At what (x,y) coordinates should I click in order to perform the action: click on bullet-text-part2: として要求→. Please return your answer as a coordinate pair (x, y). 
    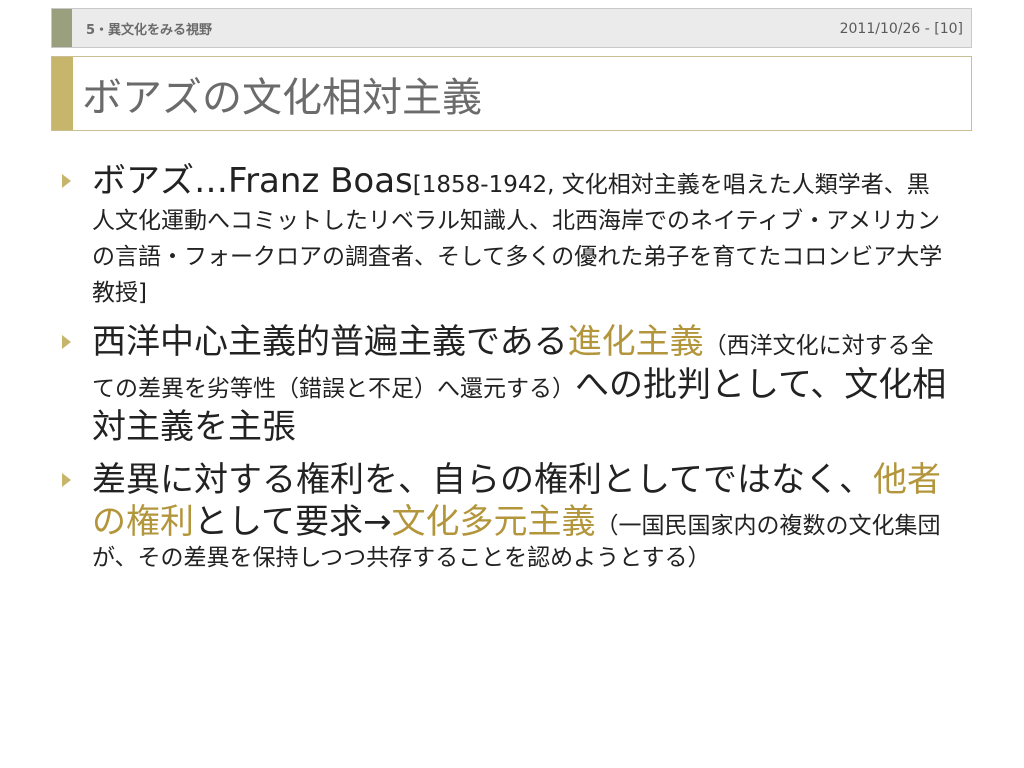
    Looking at the image, I should click on (293, 522).